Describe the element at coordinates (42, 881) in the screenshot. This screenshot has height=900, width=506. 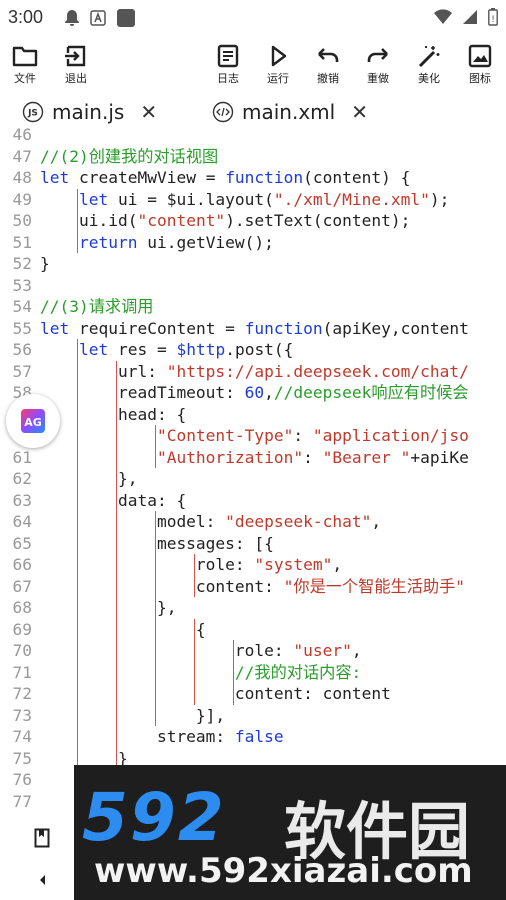
I see `collapse-arrow-icon` at that location.